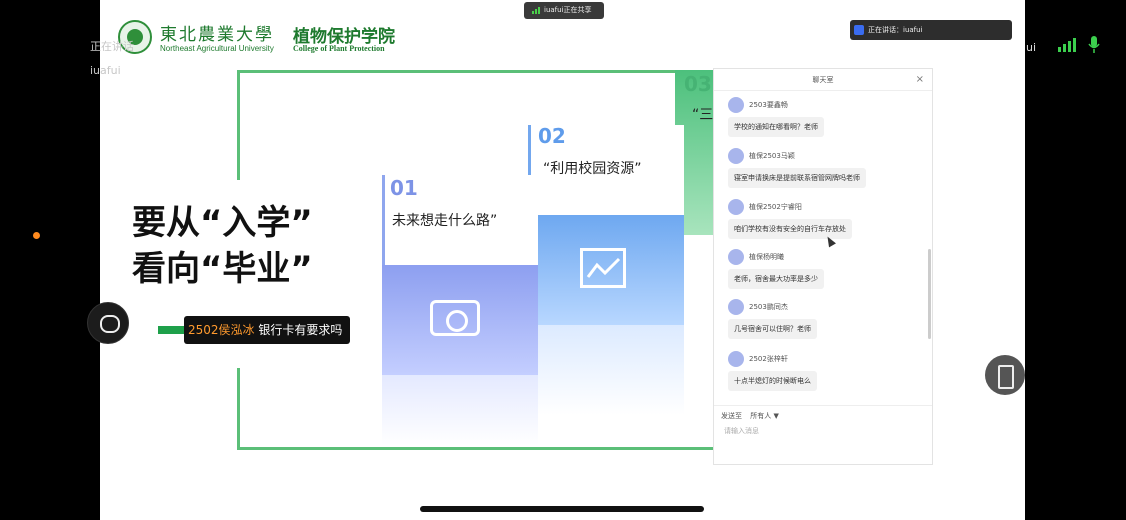 The width and height of the screenshot is (1126, 520). Describe the element at coordinates (339, 48) in the screenshot. I see `college-name-en: College of Plant Protection` at that location.